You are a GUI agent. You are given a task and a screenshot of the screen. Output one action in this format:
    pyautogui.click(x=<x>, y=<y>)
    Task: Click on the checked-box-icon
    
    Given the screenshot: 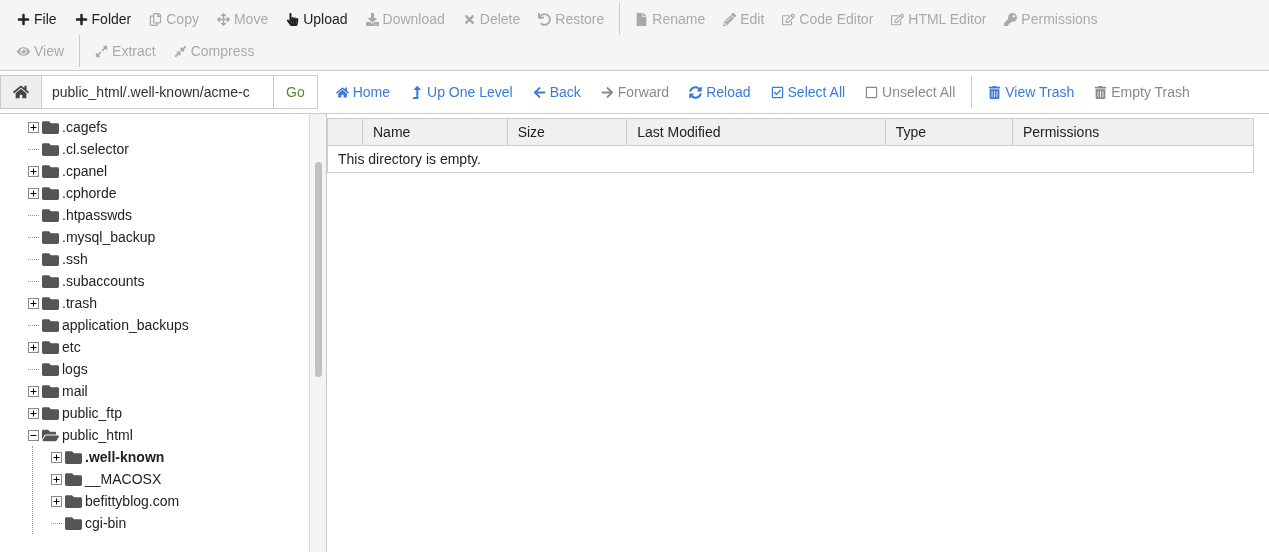 What is the action you would take?
    pyautogui.click(x=777, y=92)
    